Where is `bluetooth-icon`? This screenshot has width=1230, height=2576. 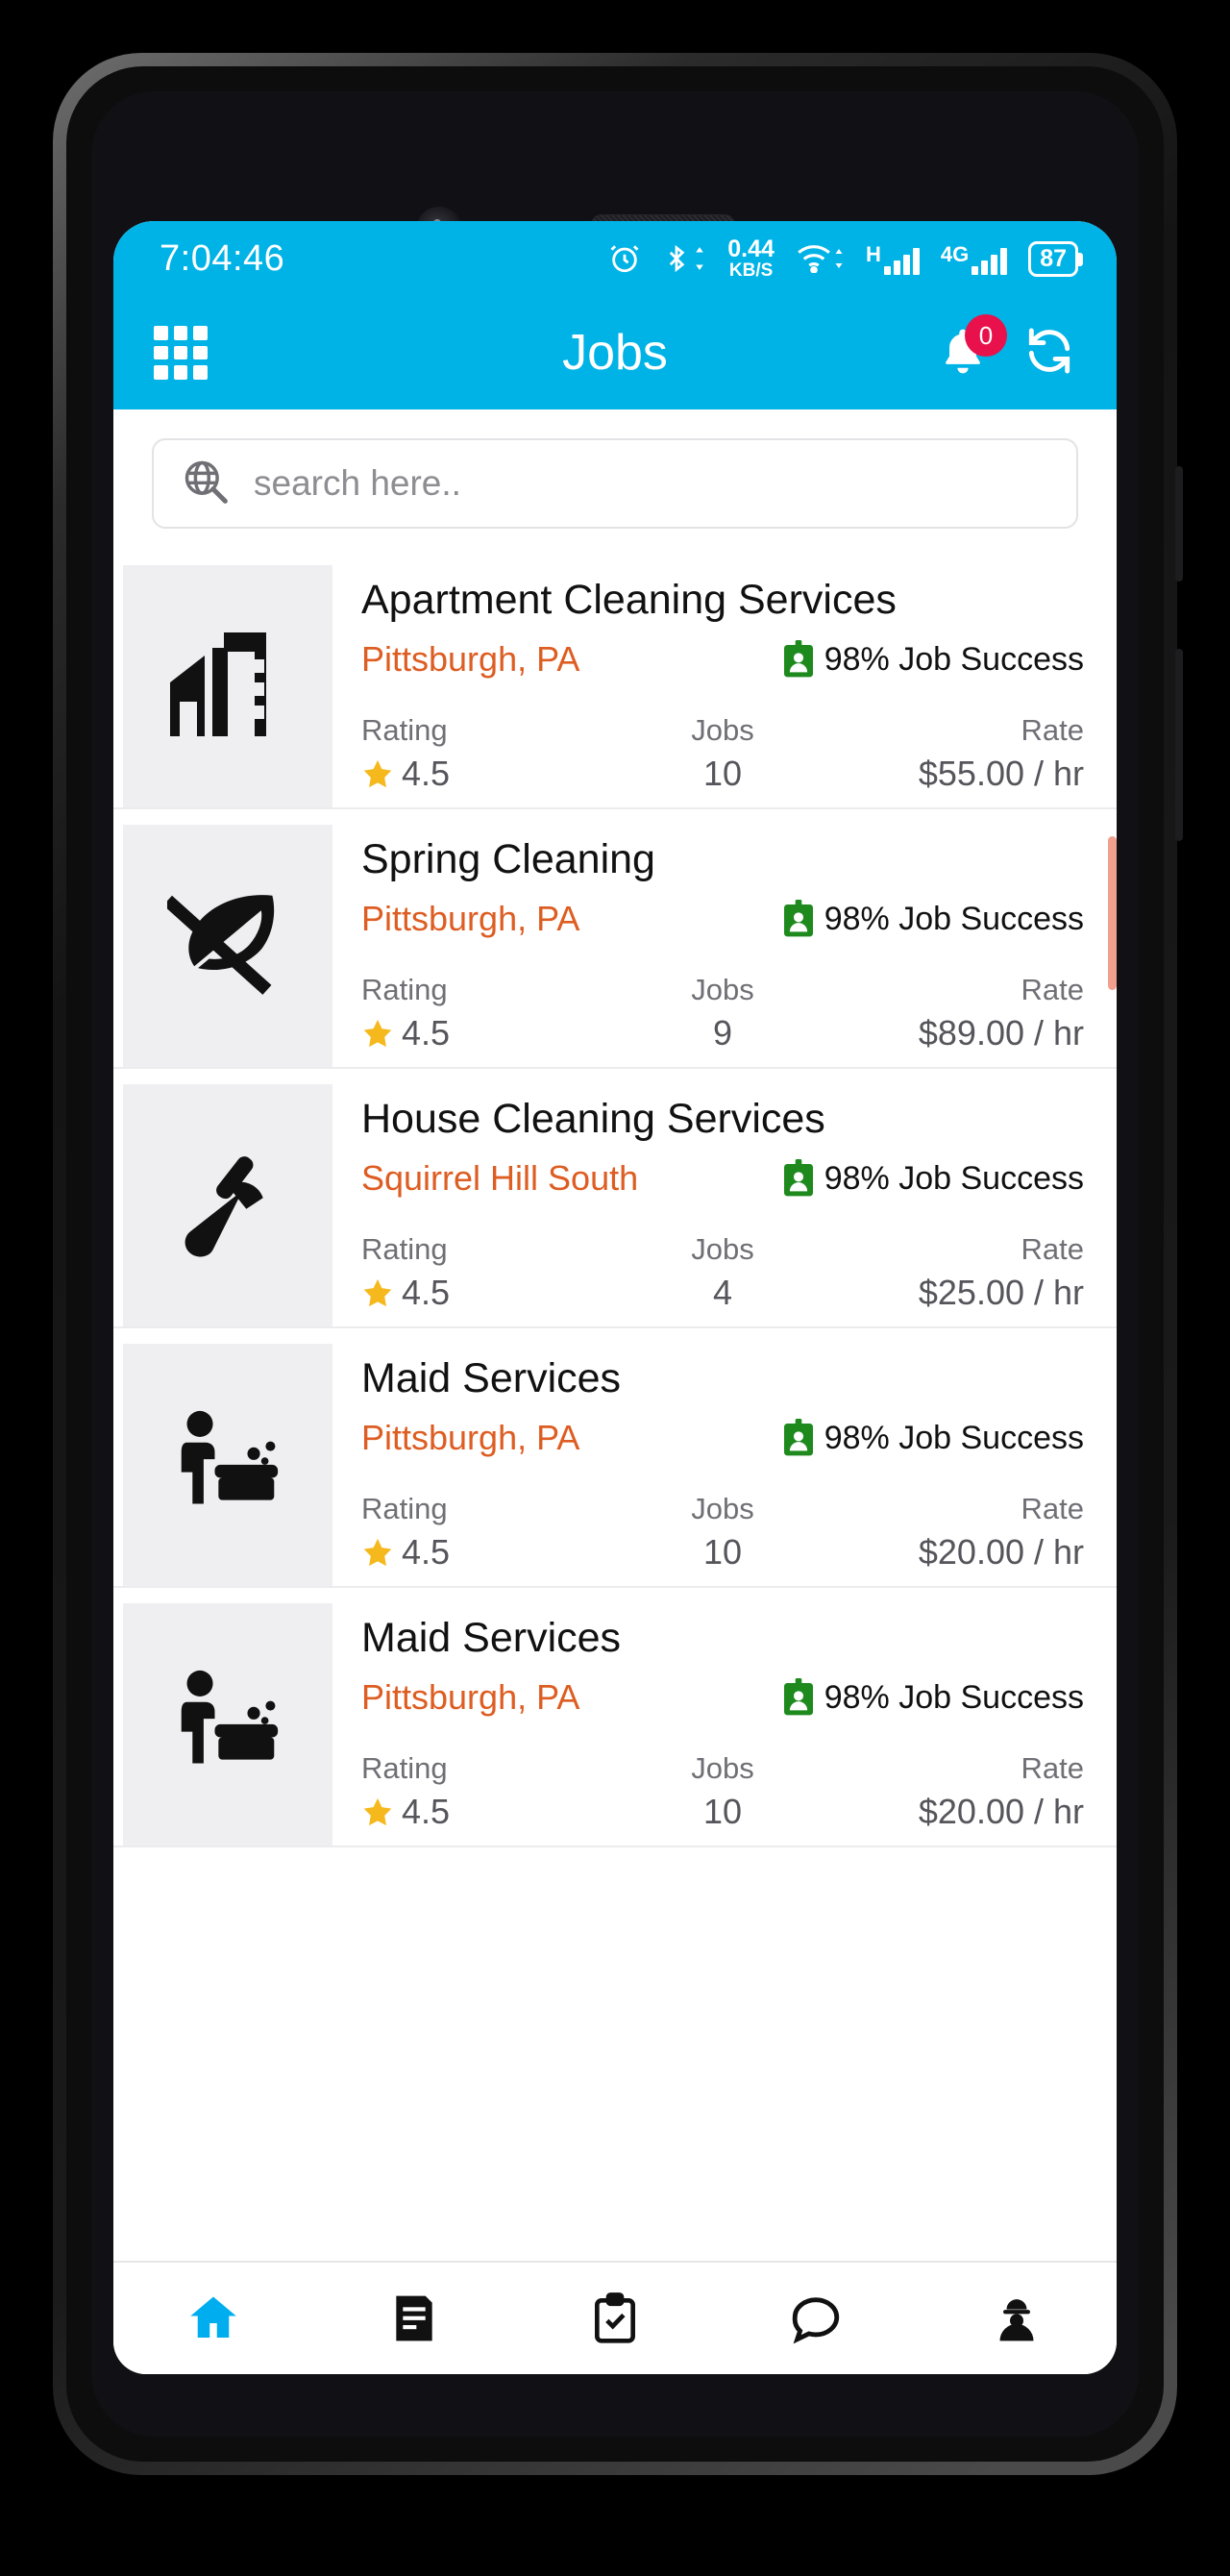 bluetooth-icon is located at coordinates (684, 259).